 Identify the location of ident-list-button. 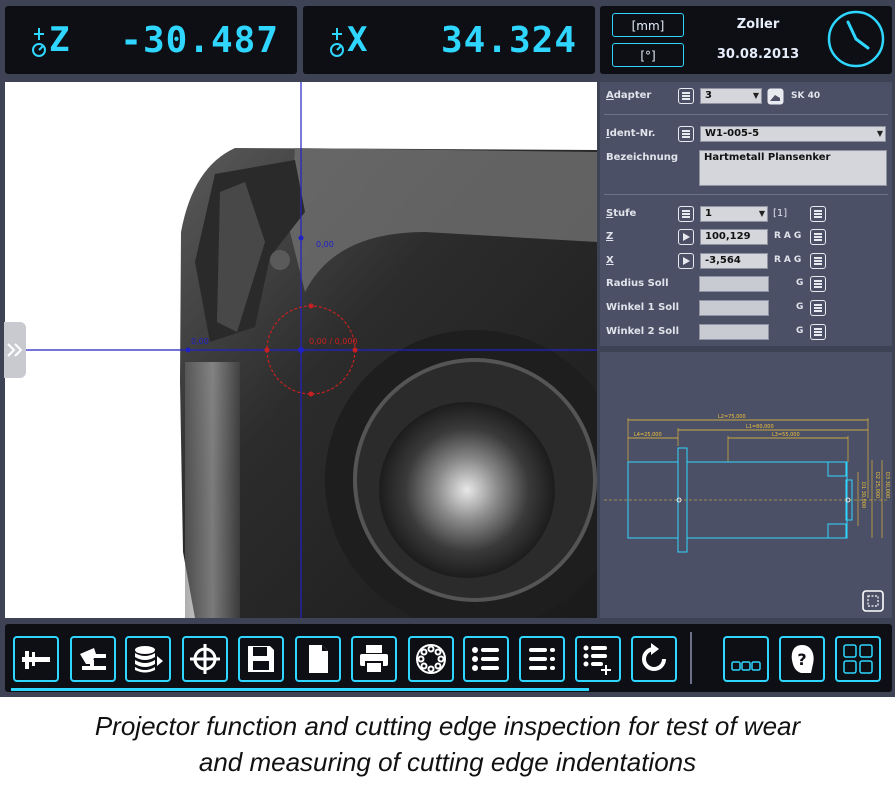
(686, 134).